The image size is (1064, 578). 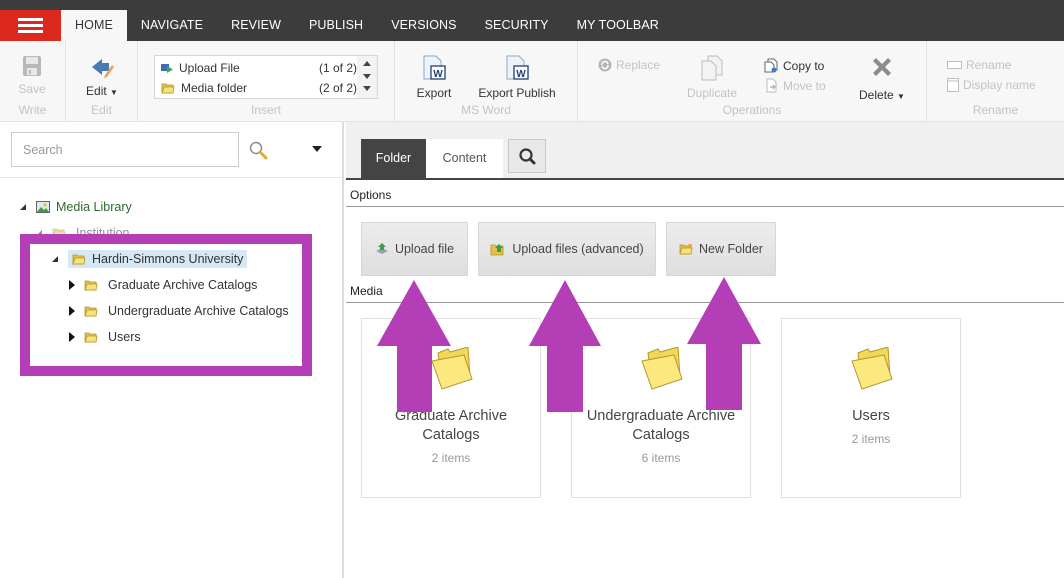 What do you see at coordinates (464, 158) in the screenshot?
I see `tab-content: Content` at bounding box center [464, 158].